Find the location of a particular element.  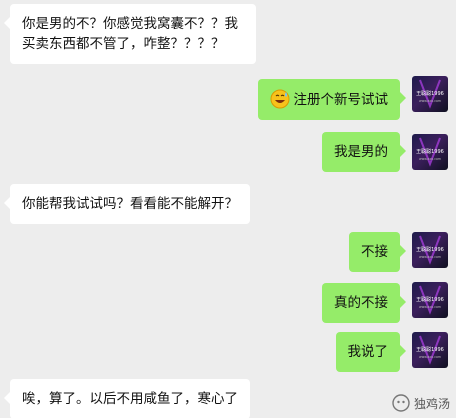

message-text: 我说了 is located at coordinates (368, 352).